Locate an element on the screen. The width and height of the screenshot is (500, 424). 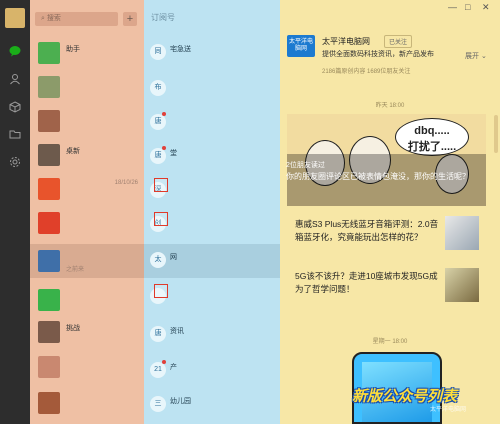
chat-row: 18/10/26 is located at coordinates (87, 189).